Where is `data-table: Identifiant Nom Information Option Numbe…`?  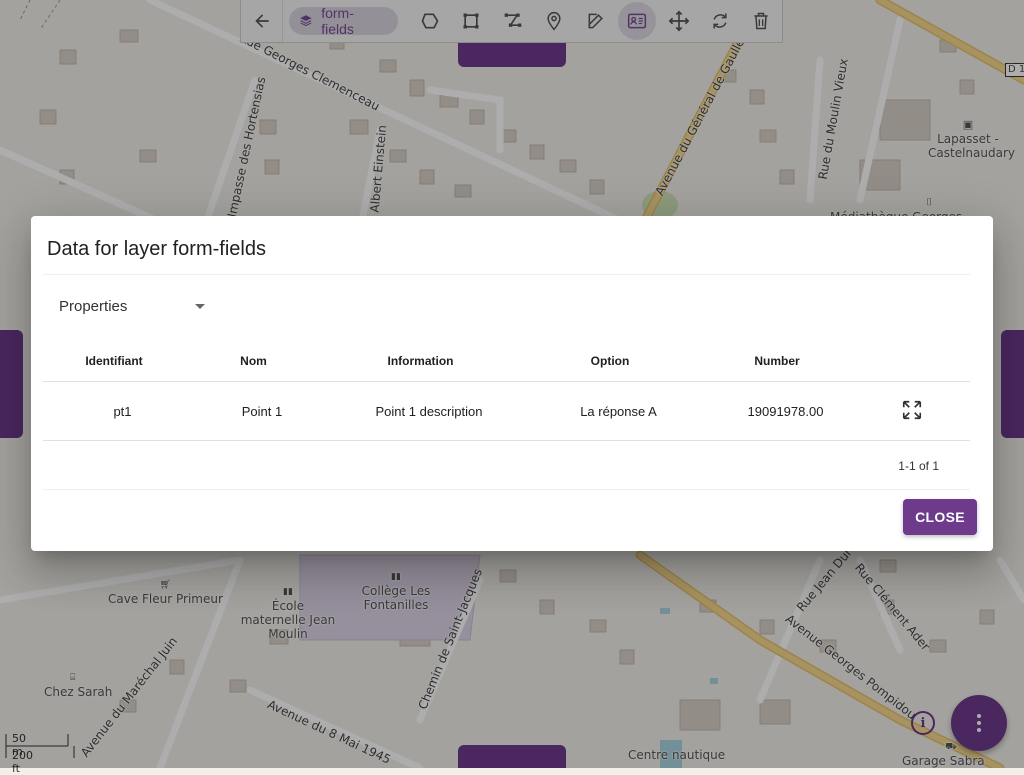
data-table: Identifiant Nom Information Option Numbe… is located at coordinates (506, 391).